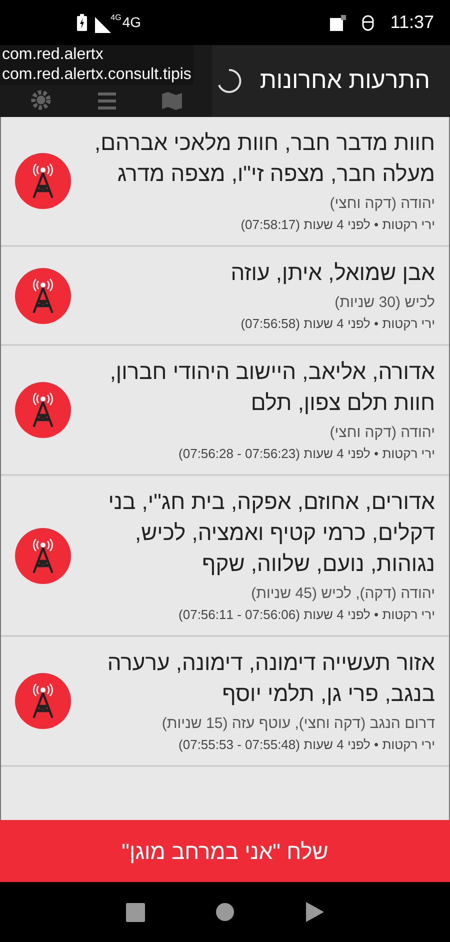 This screenshot has width=450, height=942. What do you see at coordinates (264, 158) in the screenshot?
I see `alert-places: חוות מדבר חבר, חוות מלאכי אברהם, מעלה חבר, מצפה זי"ו, מצפה מדרג` at bounding box center [264, 158].